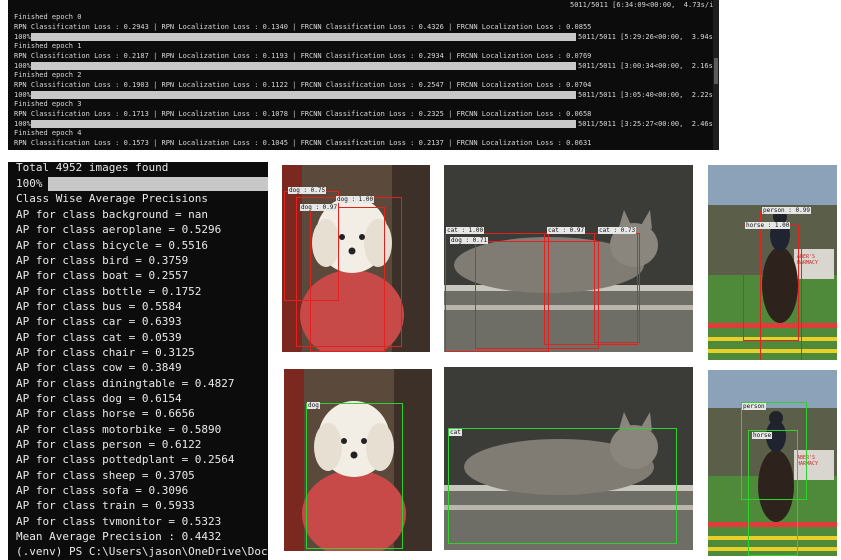 The width and height of the screenshot is (841, 560). I want to click on ap-row: AP for class bird = 0.3759, so click(102, 260).